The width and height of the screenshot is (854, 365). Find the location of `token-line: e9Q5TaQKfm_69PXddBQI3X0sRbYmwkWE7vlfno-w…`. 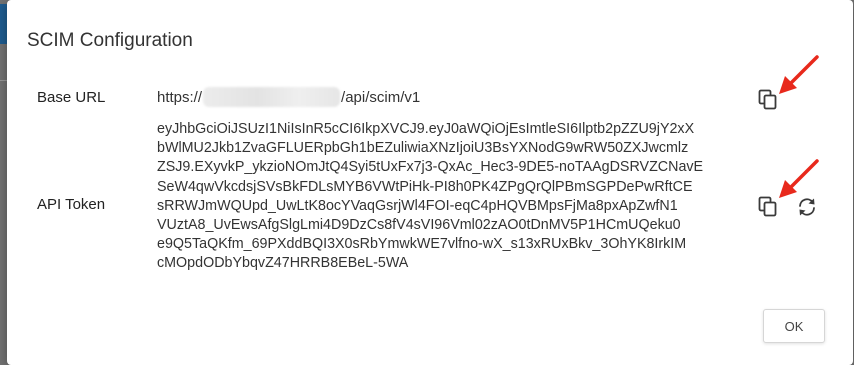

token-line: e9Q5TaQKfm_69PXddBQI3X0sRbYmwkWE7vlfno-w… is located at coordinates (422, 244).